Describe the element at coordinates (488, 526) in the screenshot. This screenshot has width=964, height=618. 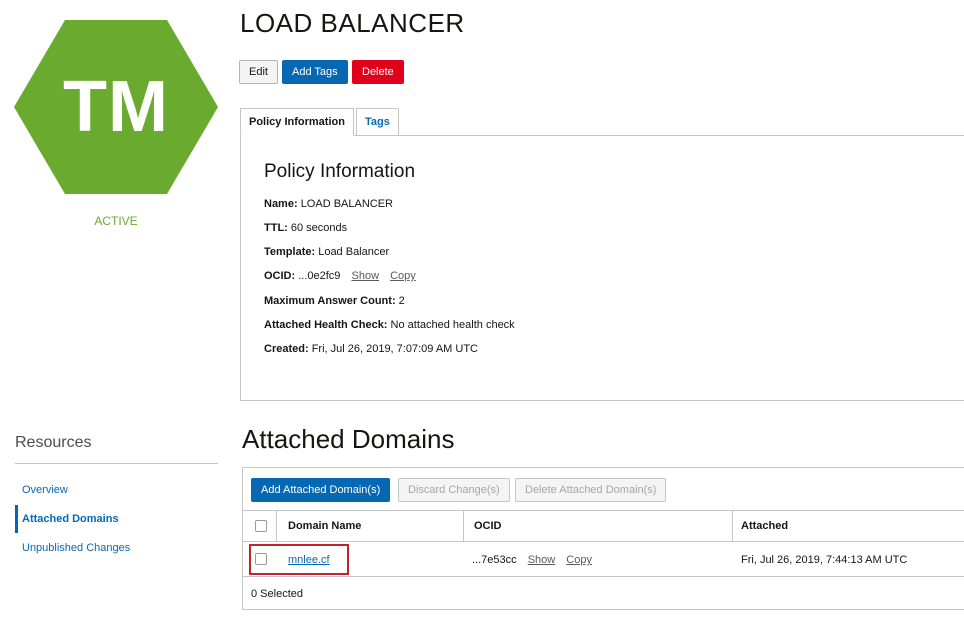
I see `column-header-ocid: OCID` at that location.